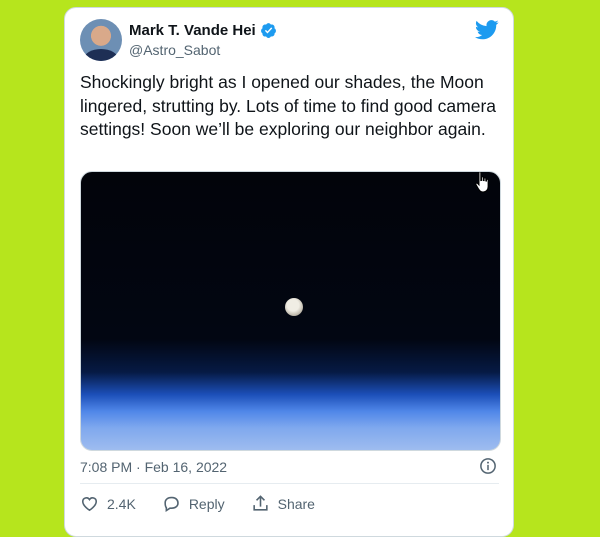 The width and height of the screenshot is (600, 537). Describe the element at coordinates (101, 55) in the screenshot. I see `avatar-shoulders` at that location.